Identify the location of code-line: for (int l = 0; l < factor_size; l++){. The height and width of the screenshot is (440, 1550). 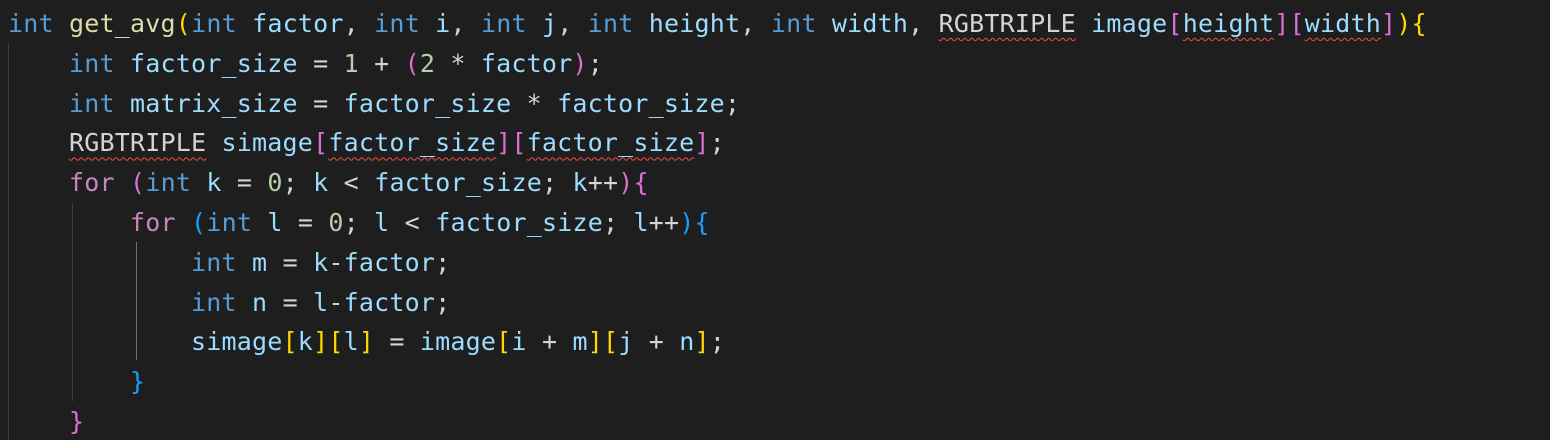
(717, 223).